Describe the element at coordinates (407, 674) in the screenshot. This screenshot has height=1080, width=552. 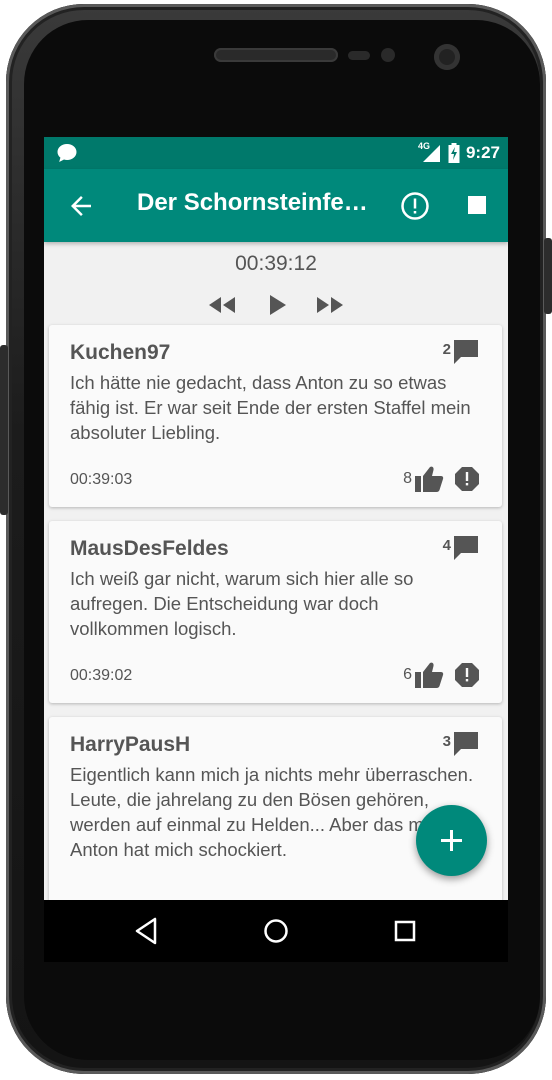
I see `like-count: 6` at that location.